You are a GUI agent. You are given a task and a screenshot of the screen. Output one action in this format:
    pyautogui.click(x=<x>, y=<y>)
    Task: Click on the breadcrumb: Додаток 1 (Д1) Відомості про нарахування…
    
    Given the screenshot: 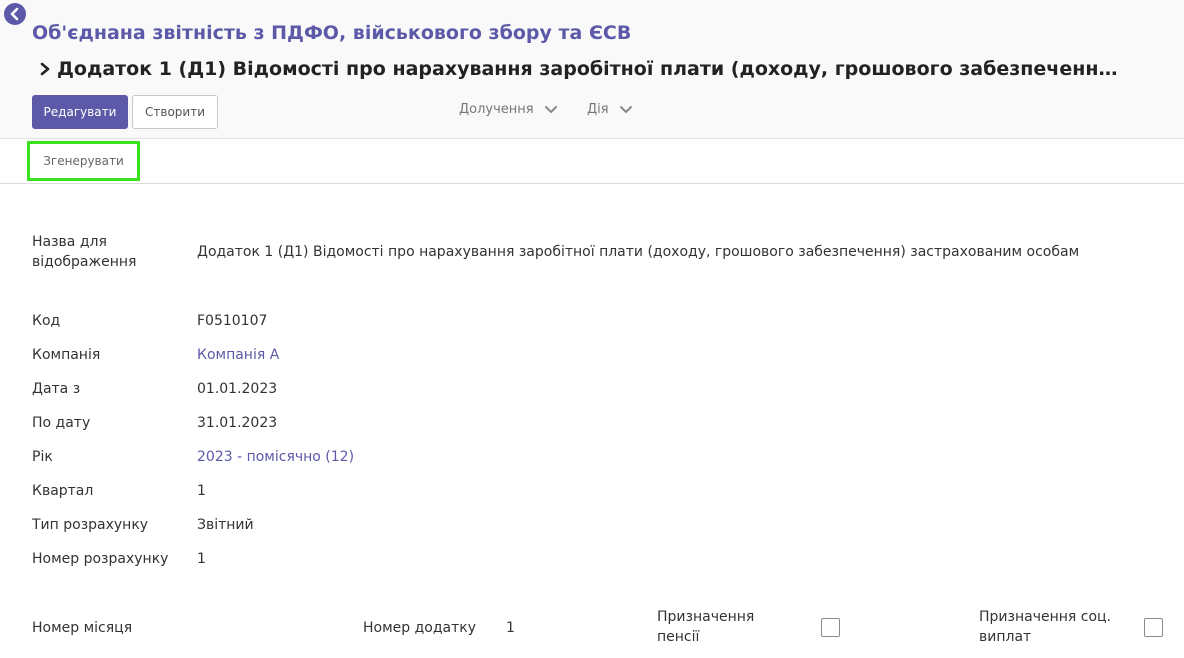 What is the action you would take?
    pyautogui.click(x=578, y=69)
    